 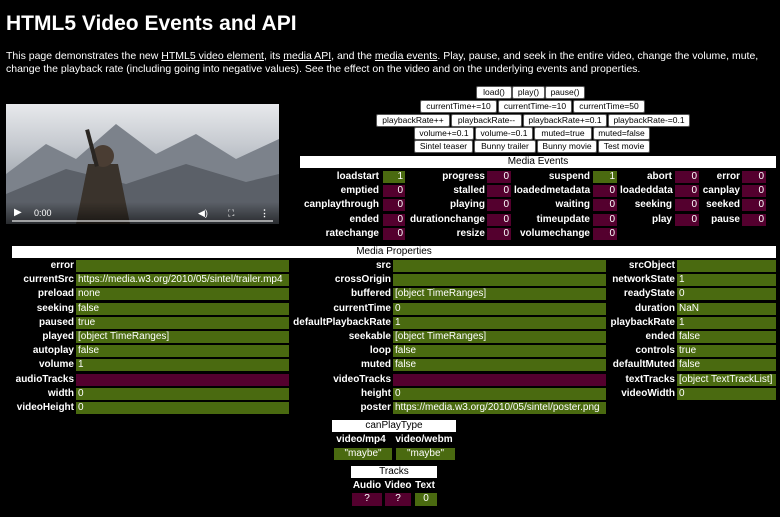 What do you see at coordinates (307, 56) in the screenshot?
I see `link-media-api: media API` at bounding box center [307, 56].